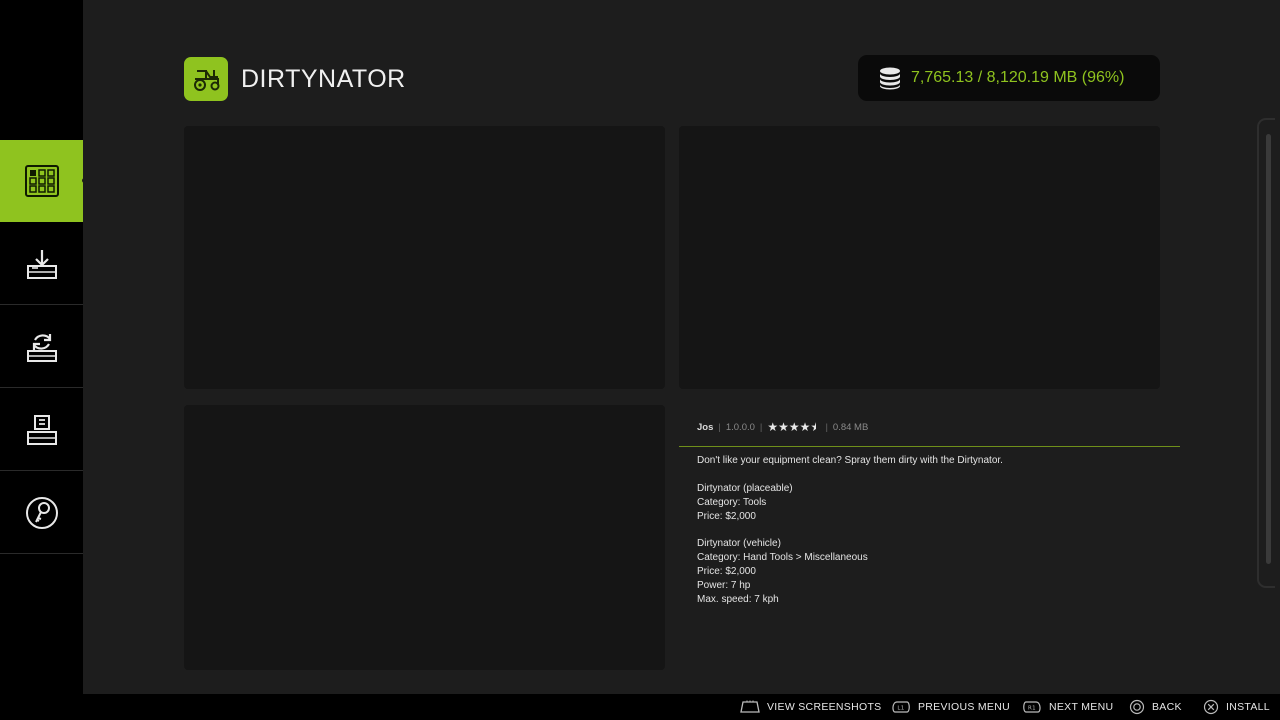 The height and width of the screenshot is (720, 1280). I want to click on divider, so click(929, 446).